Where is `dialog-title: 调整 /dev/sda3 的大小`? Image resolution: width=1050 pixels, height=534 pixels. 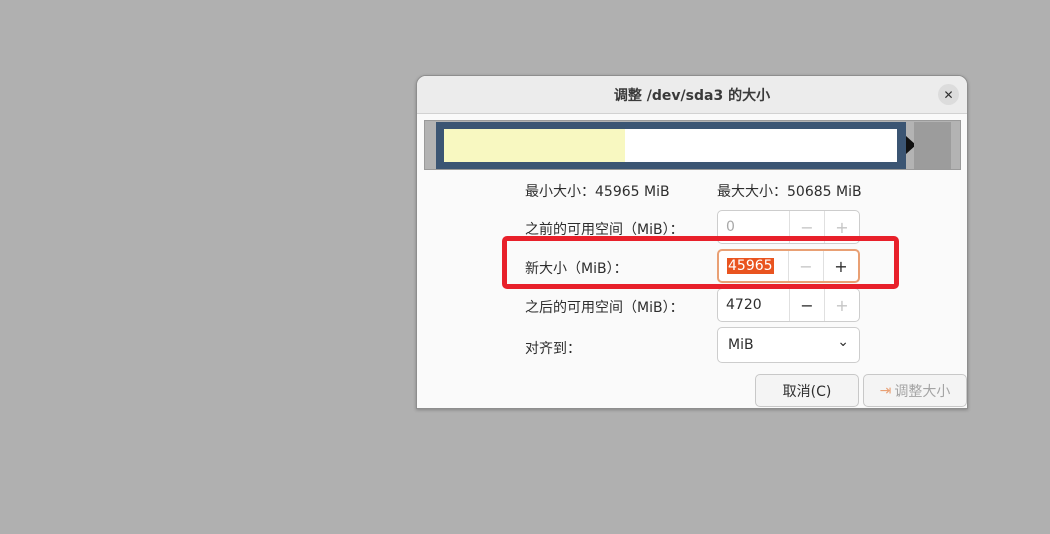 dialog-title: 调整 /dev/sda3 的大小 is located at coordinates (692, 95).